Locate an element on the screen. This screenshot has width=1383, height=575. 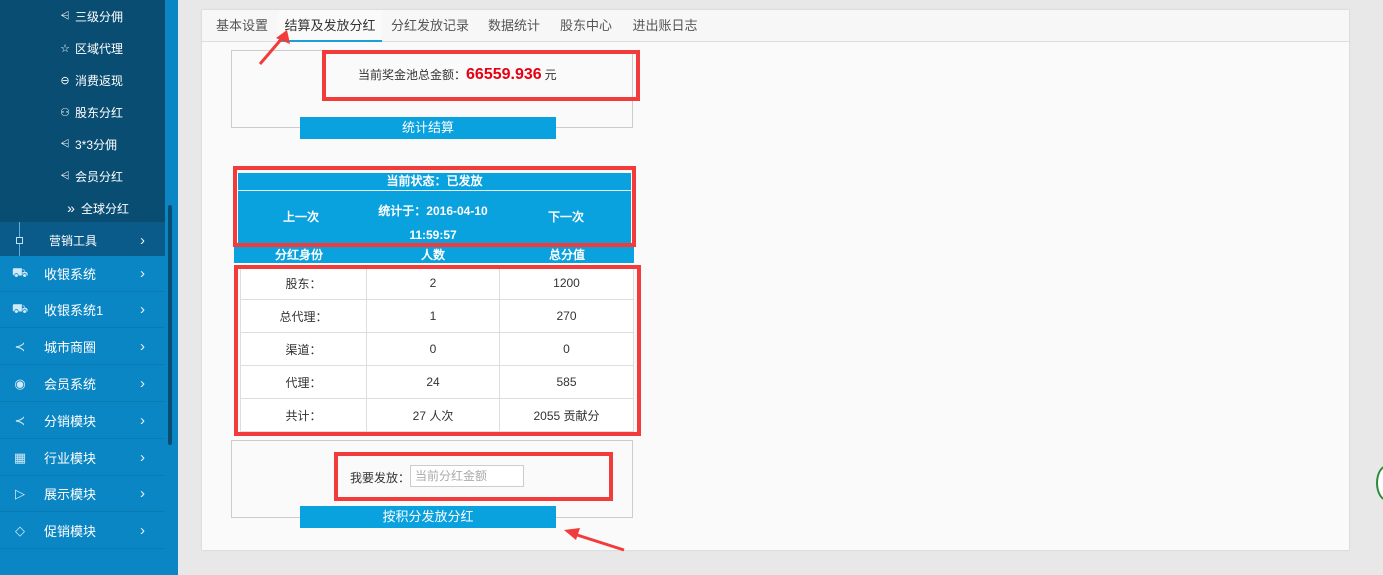
sidebar-item-label: 营销工具 is located at coordinates (73, 240).